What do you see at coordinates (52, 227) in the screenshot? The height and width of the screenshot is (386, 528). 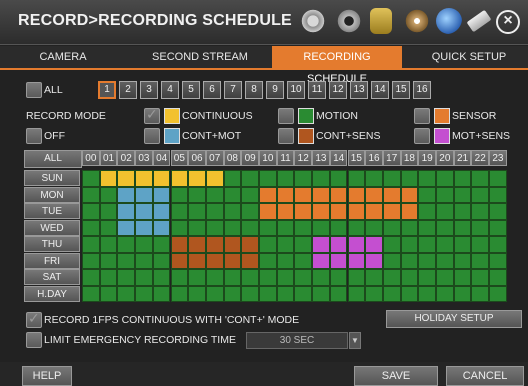 I see `day-header-wed: WED` at bounding box center [52, 227].